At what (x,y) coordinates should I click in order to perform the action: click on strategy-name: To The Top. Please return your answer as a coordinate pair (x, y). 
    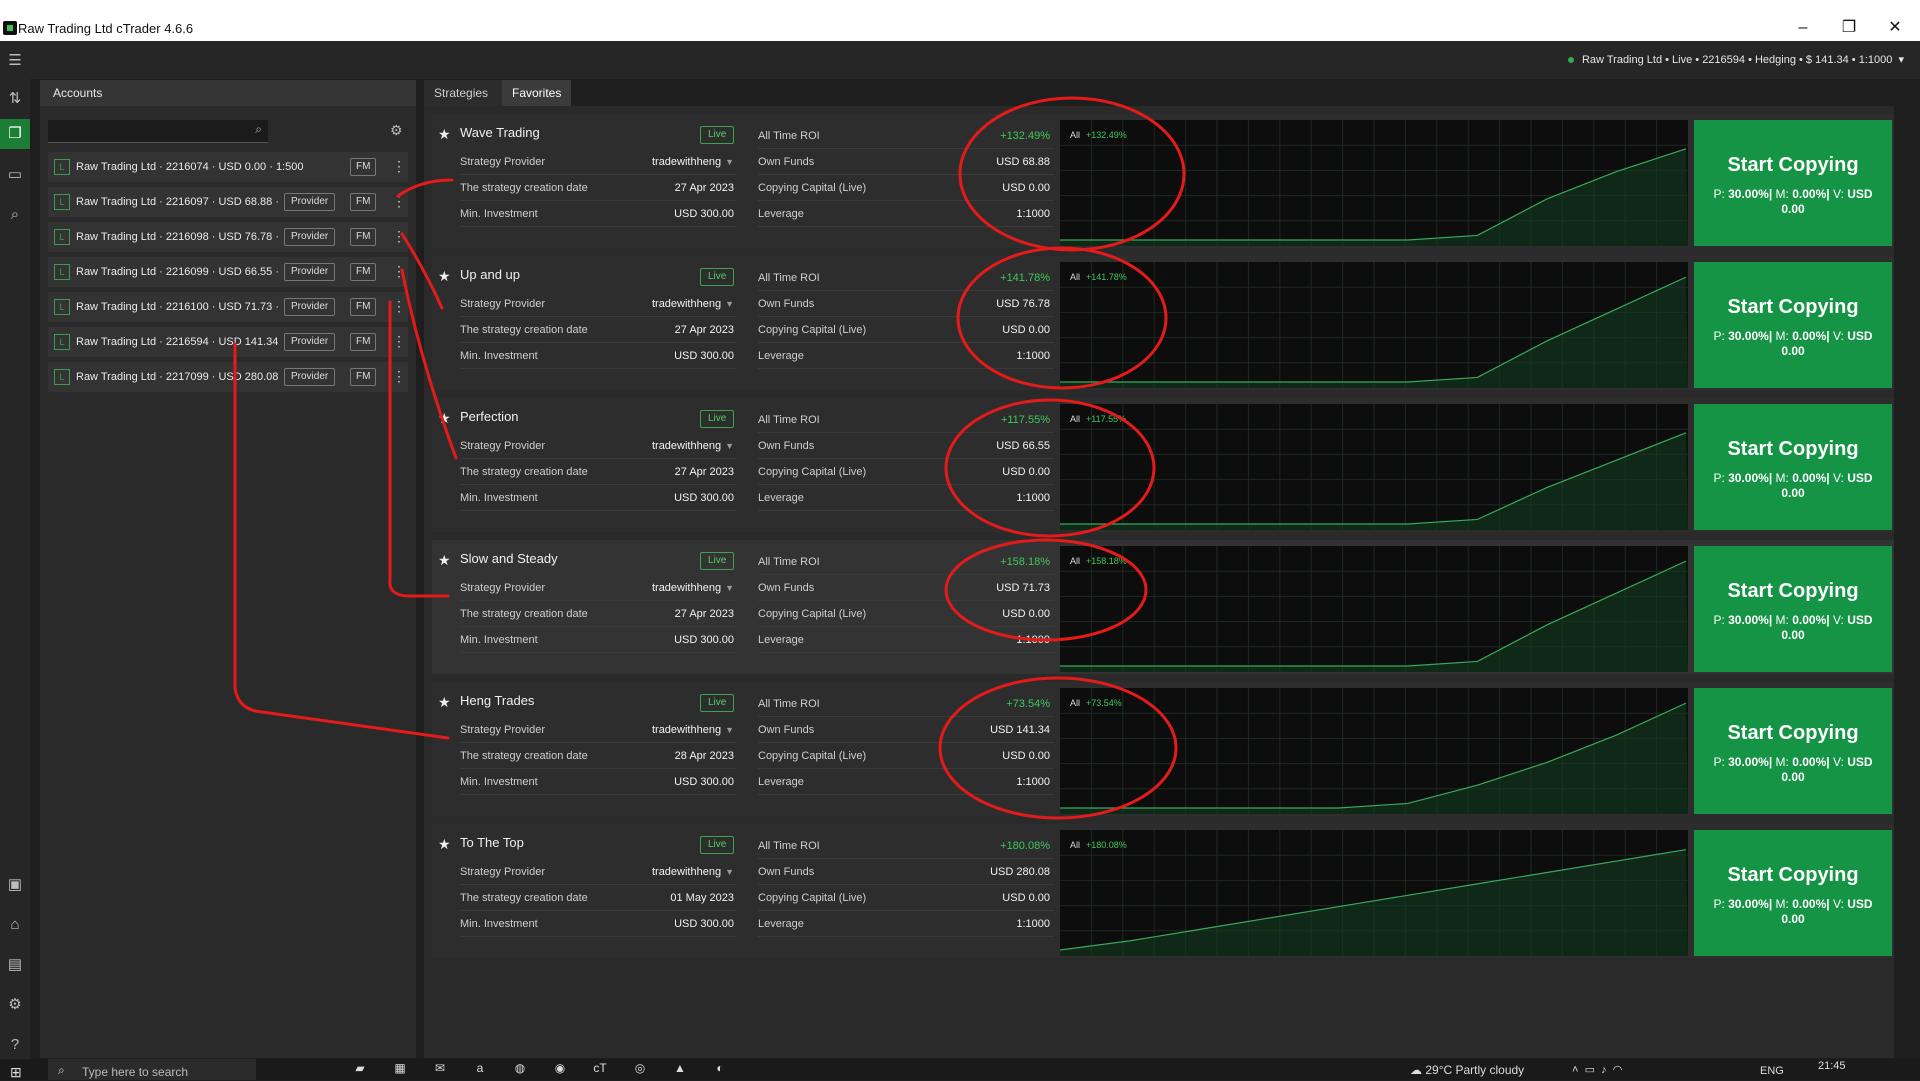
    Looking at the image, I should click on (492, 842).